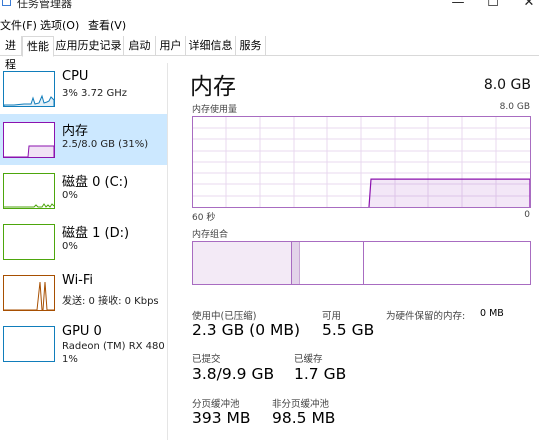 The image size is (539, 440). I want to click on tab-processes: 进程, so click(11, 53).